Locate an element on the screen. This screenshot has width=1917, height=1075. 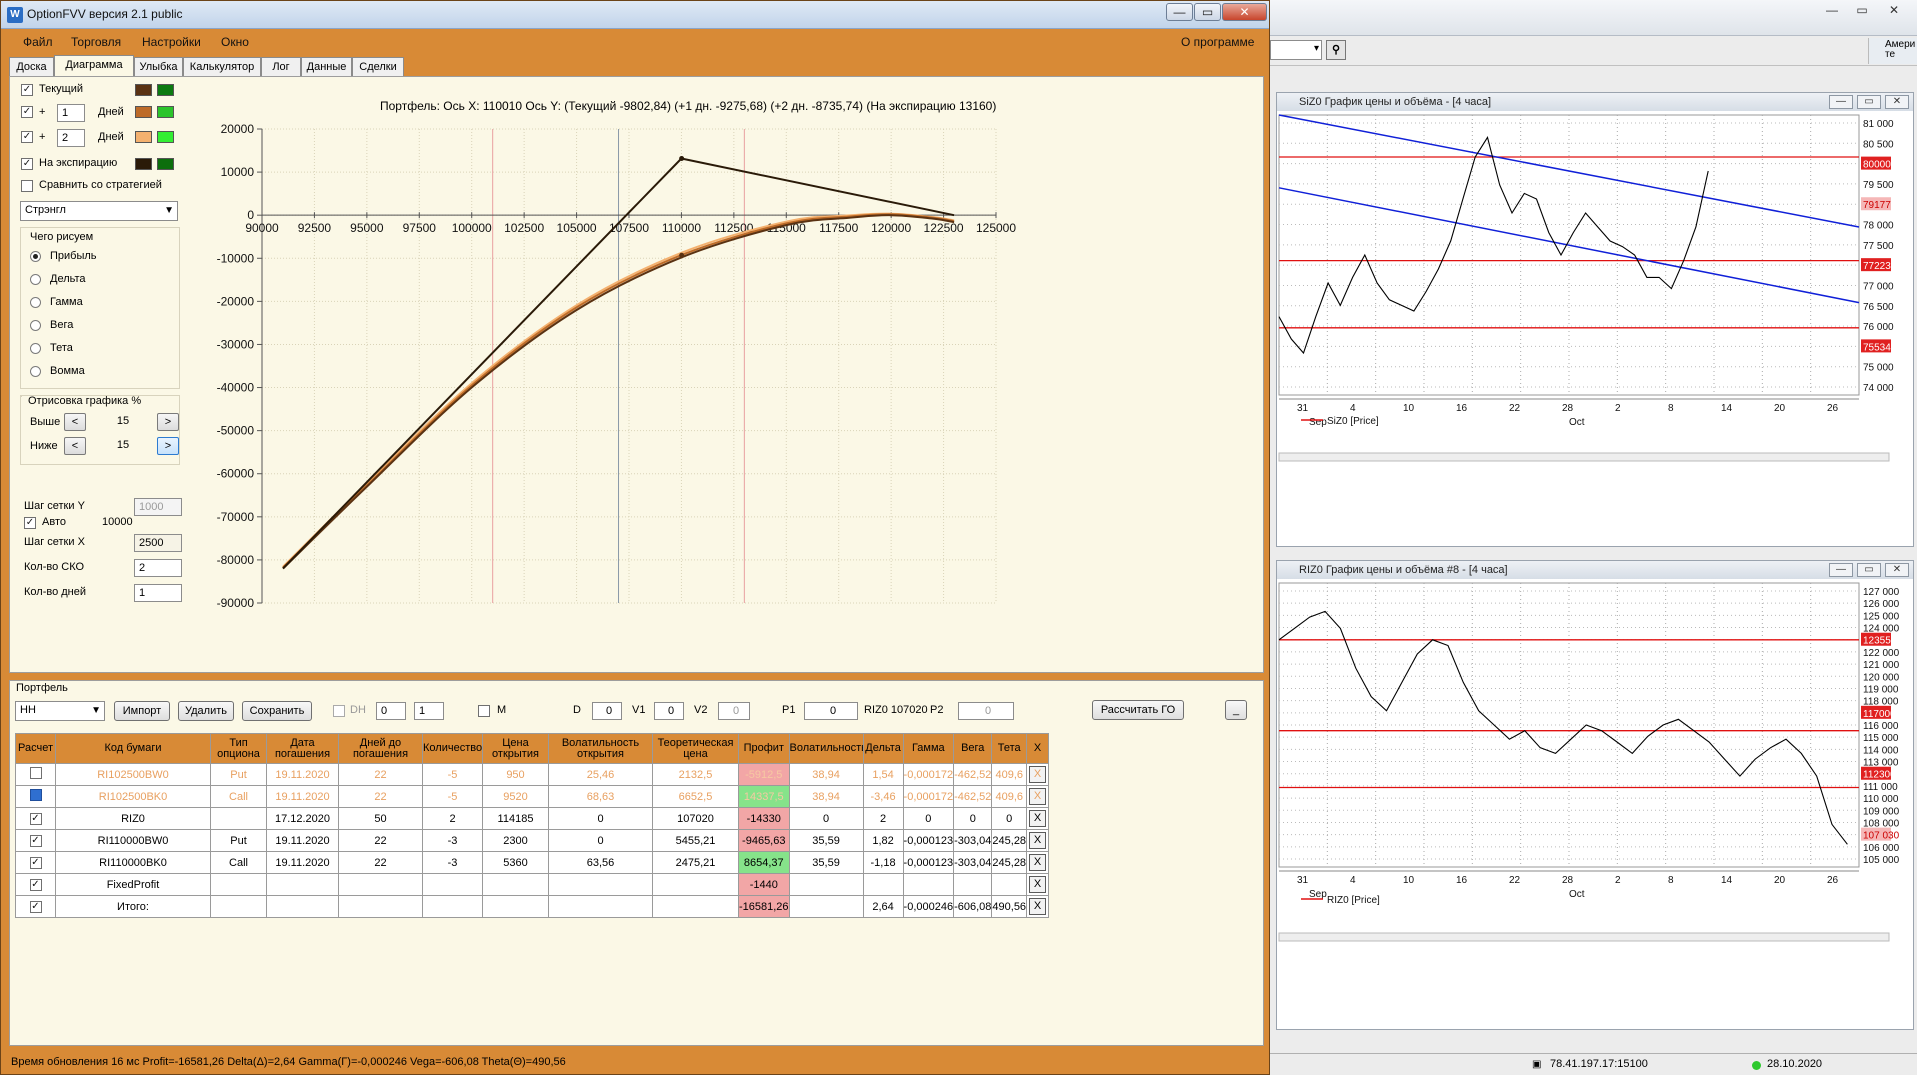
days-count-input: 1 is located at coordinates (158, 593).